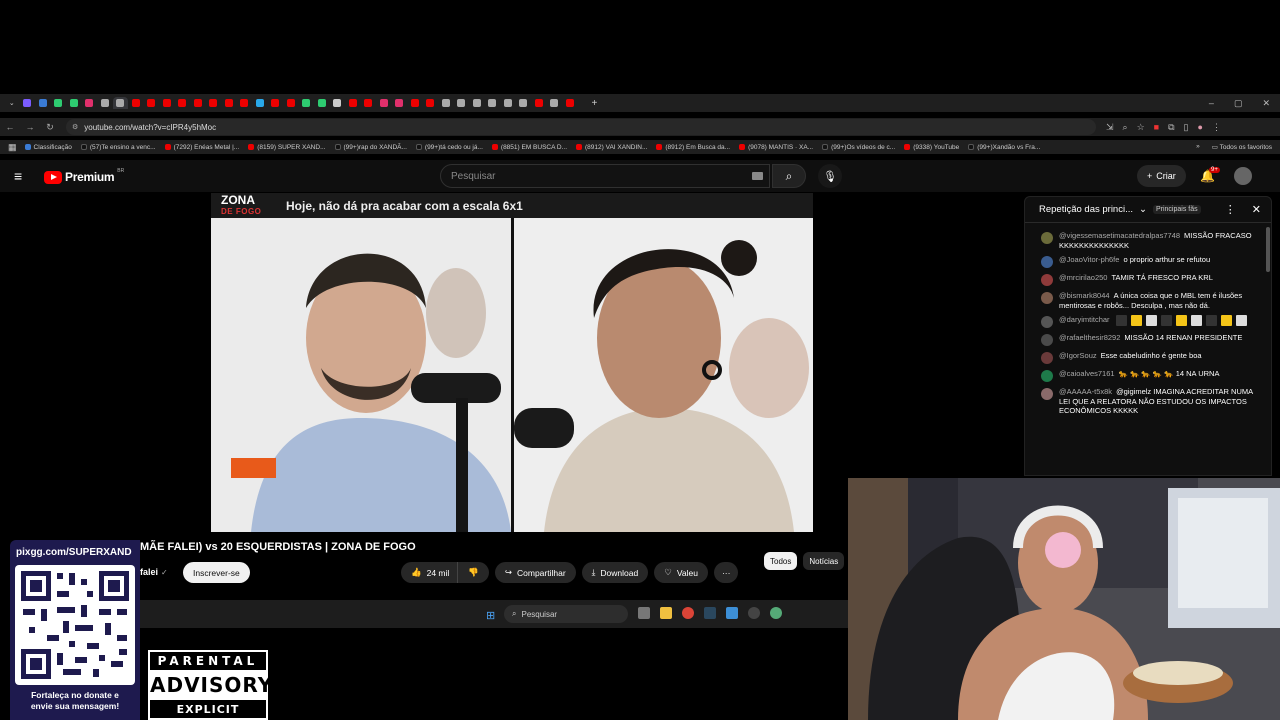 The width and height of the screenshot is (1280, 720). What do you see at coordinates (1119, 235) in the screenshot?
I see `chat-author: @vigessemasetimacatedralpas7748` at bounding box center [1119, 235].